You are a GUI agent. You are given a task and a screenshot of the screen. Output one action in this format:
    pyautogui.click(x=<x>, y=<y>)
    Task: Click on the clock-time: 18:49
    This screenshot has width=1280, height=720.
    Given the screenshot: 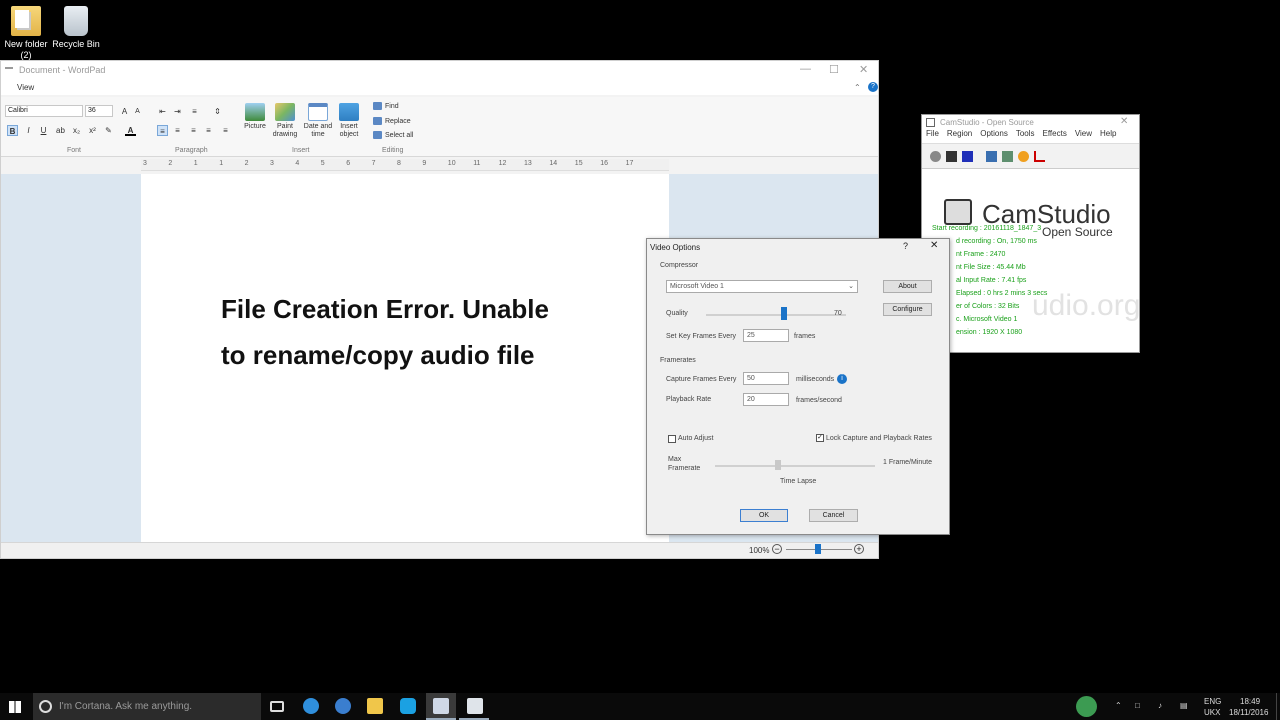 What is the action you would take?
    pyautogui.click(x=1250, y=701)
    